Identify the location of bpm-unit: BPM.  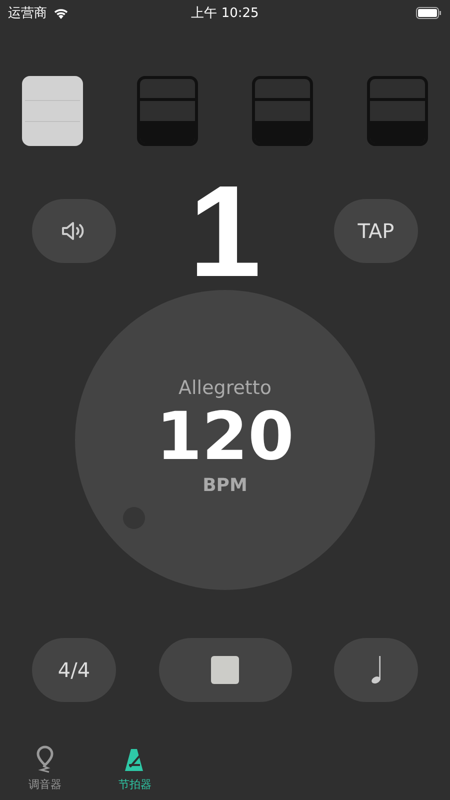
(225, 485).